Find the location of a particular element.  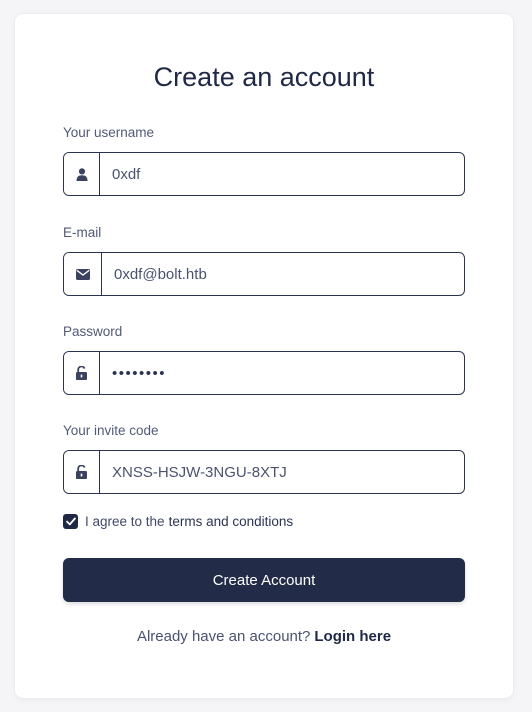

login-link: Login here is located at coordinates (352, 636).